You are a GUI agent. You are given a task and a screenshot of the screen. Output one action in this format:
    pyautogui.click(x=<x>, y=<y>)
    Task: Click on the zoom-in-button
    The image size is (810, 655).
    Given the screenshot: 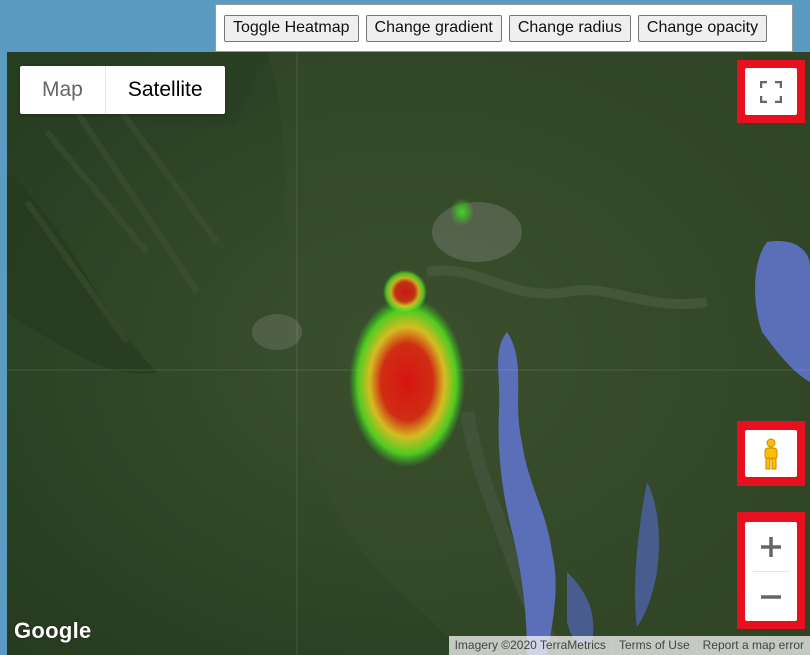 What is the action you would take?
    pyautogui.click(x=771, y=546)
    